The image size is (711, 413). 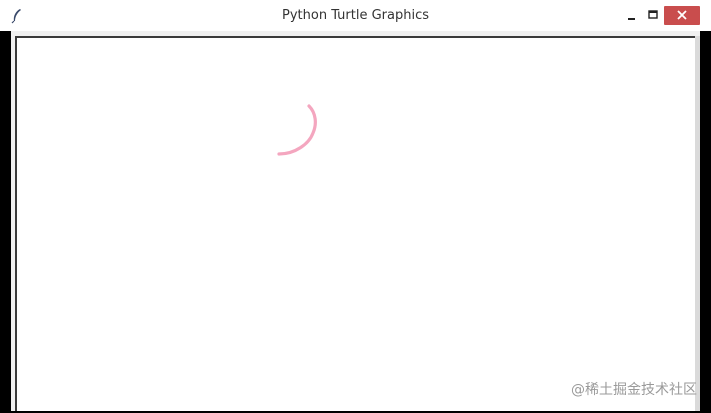 What do you see at coordinates (697, 223) in the screenshot?
I see `canvas-right-edge` at bounding box center [697, 223].